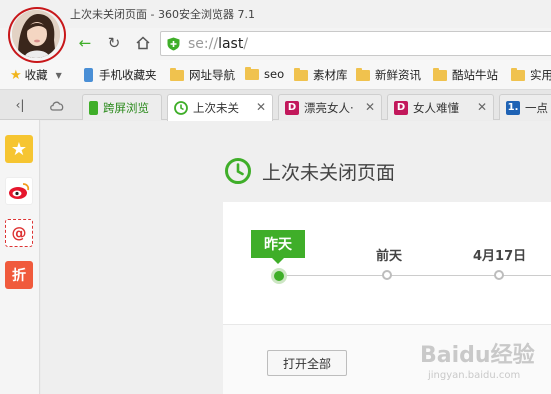 This screenshot has width=551, height=394. What do you see at coordinates (329, 172) in the screenshot?
I see `page-title: 上次未关闭页面` at bounding box center [329, 172].